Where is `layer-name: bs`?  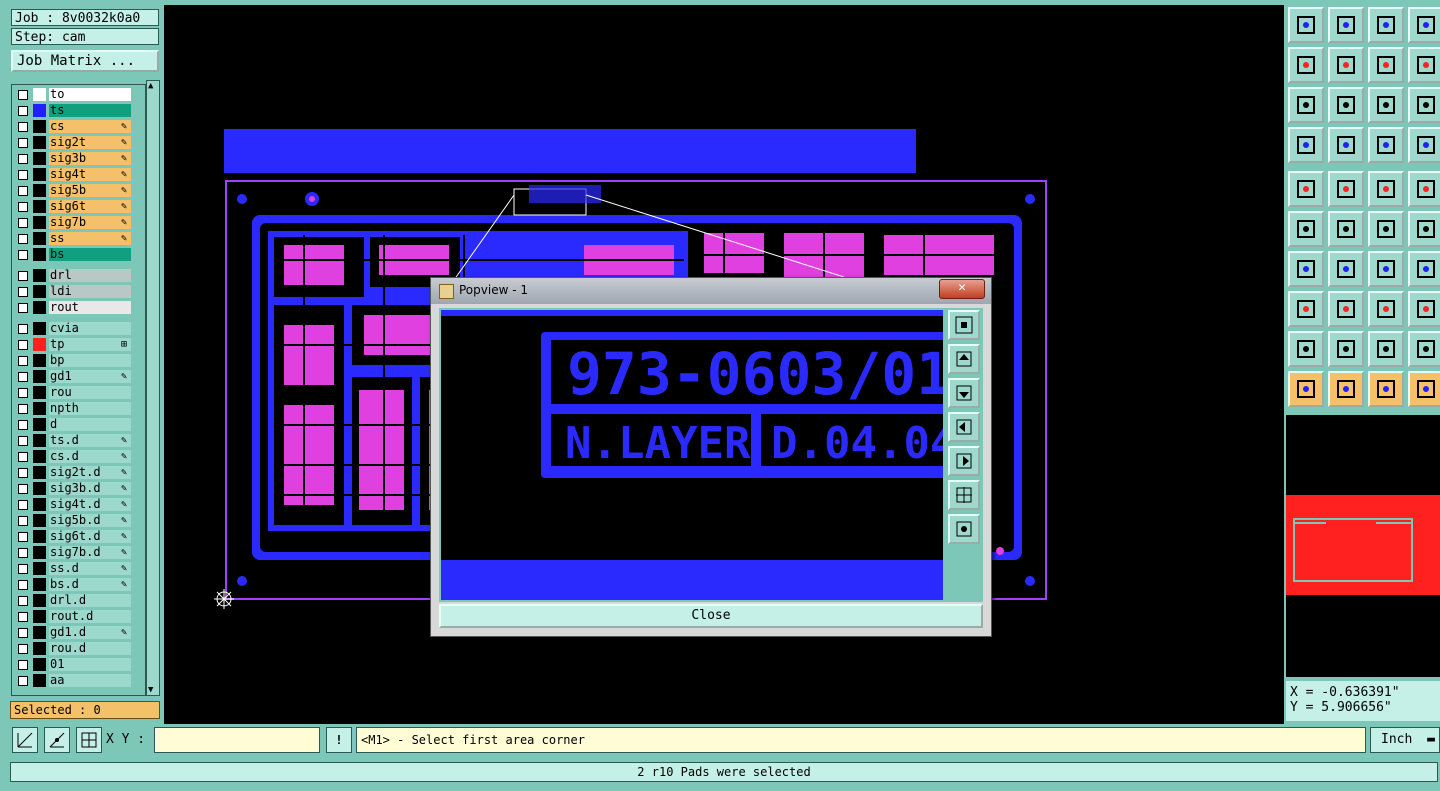 layer-name: bs is located at coordinates (90, 254).